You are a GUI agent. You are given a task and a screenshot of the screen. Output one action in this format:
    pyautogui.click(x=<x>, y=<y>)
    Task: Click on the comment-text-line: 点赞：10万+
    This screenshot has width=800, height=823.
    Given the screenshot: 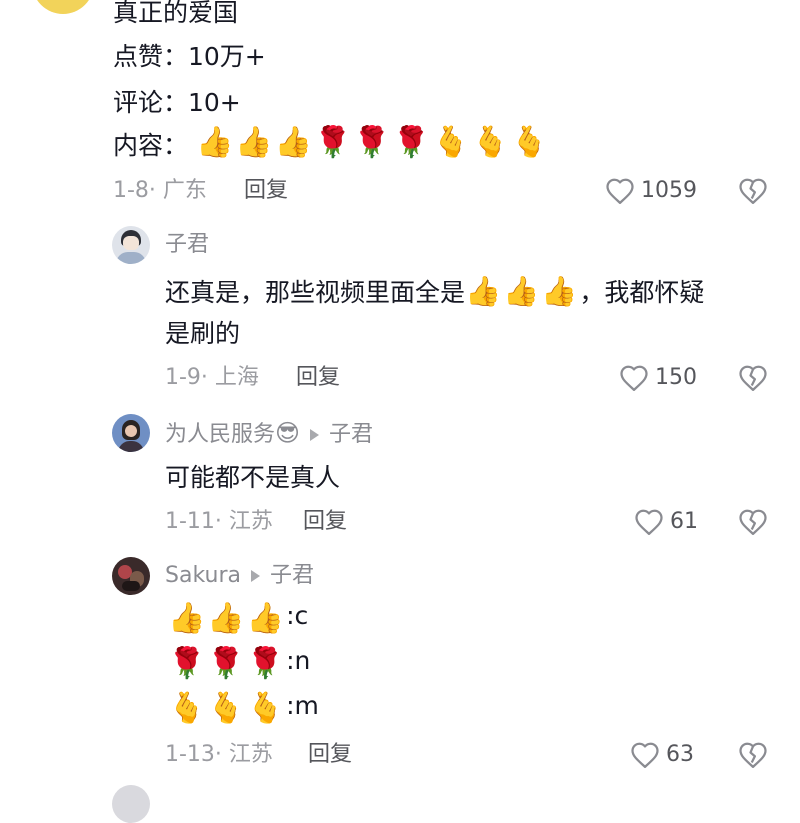 What is the action you would take?
    pyautogui.click(x=189, y=56)
    